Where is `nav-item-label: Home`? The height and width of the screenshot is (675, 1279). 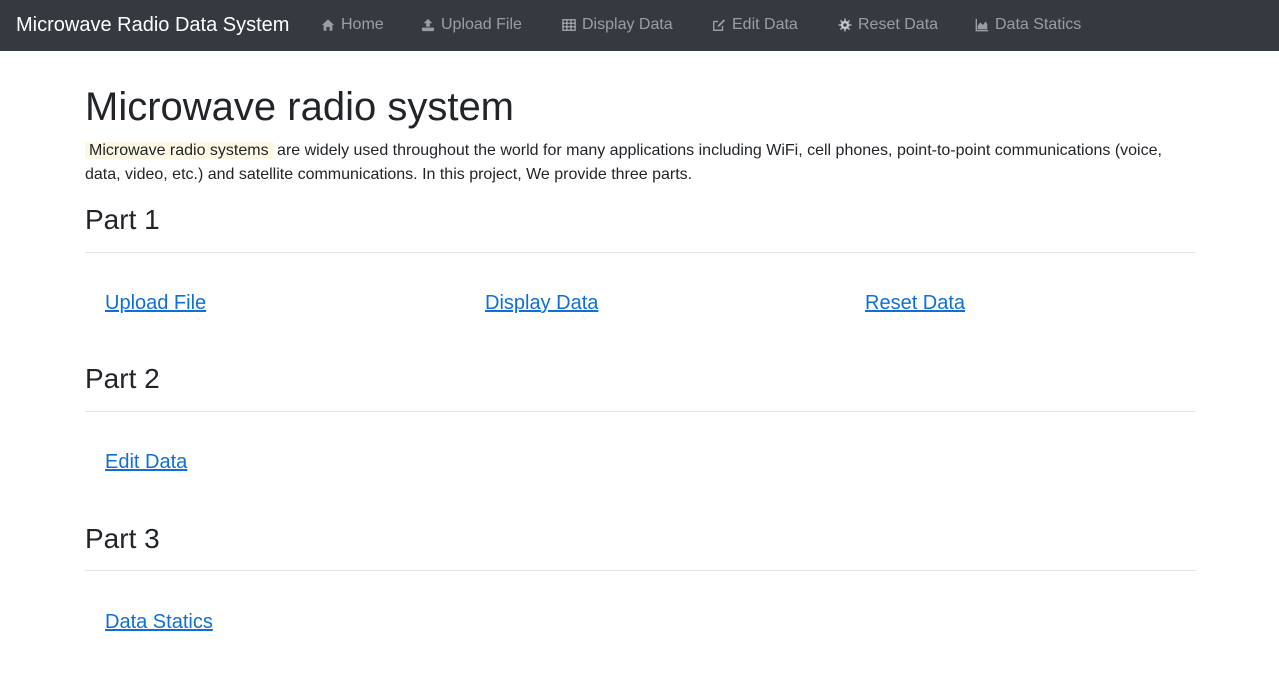 nav-item-label: Home is located at coordinates (362, 24).